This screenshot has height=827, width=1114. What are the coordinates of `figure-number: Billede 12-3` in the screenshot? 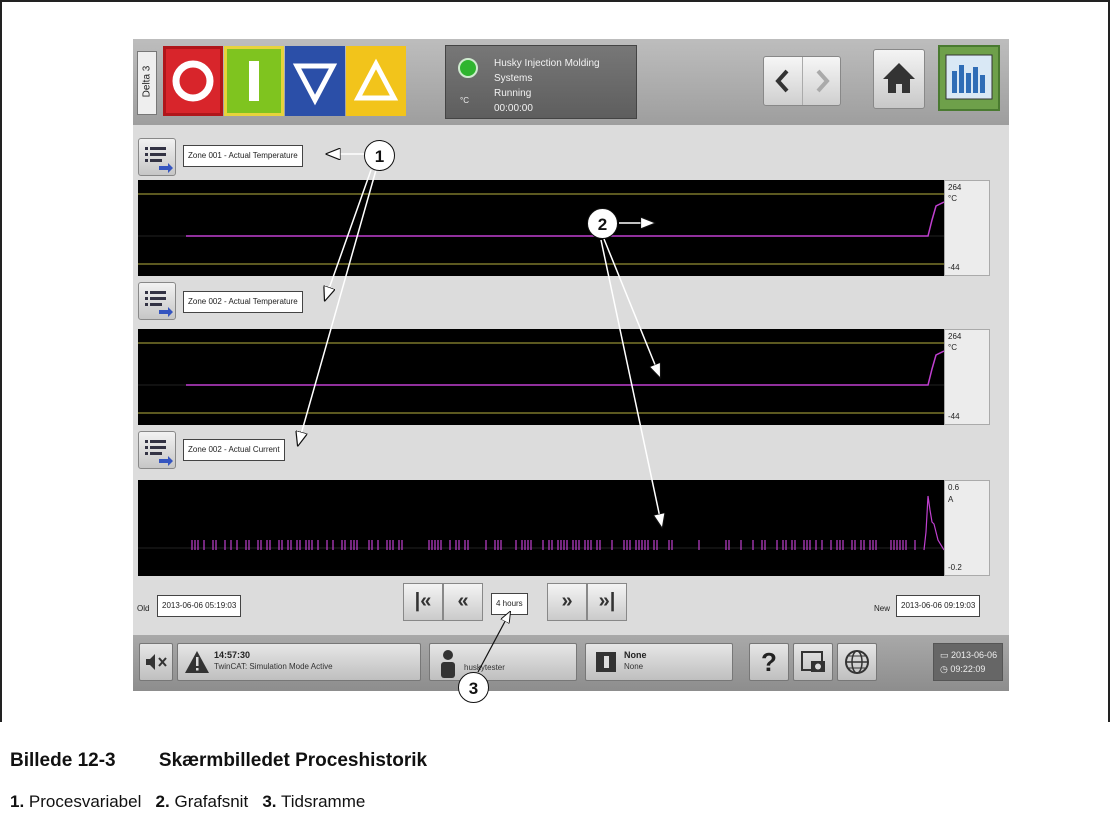 It's located at (63, 760).